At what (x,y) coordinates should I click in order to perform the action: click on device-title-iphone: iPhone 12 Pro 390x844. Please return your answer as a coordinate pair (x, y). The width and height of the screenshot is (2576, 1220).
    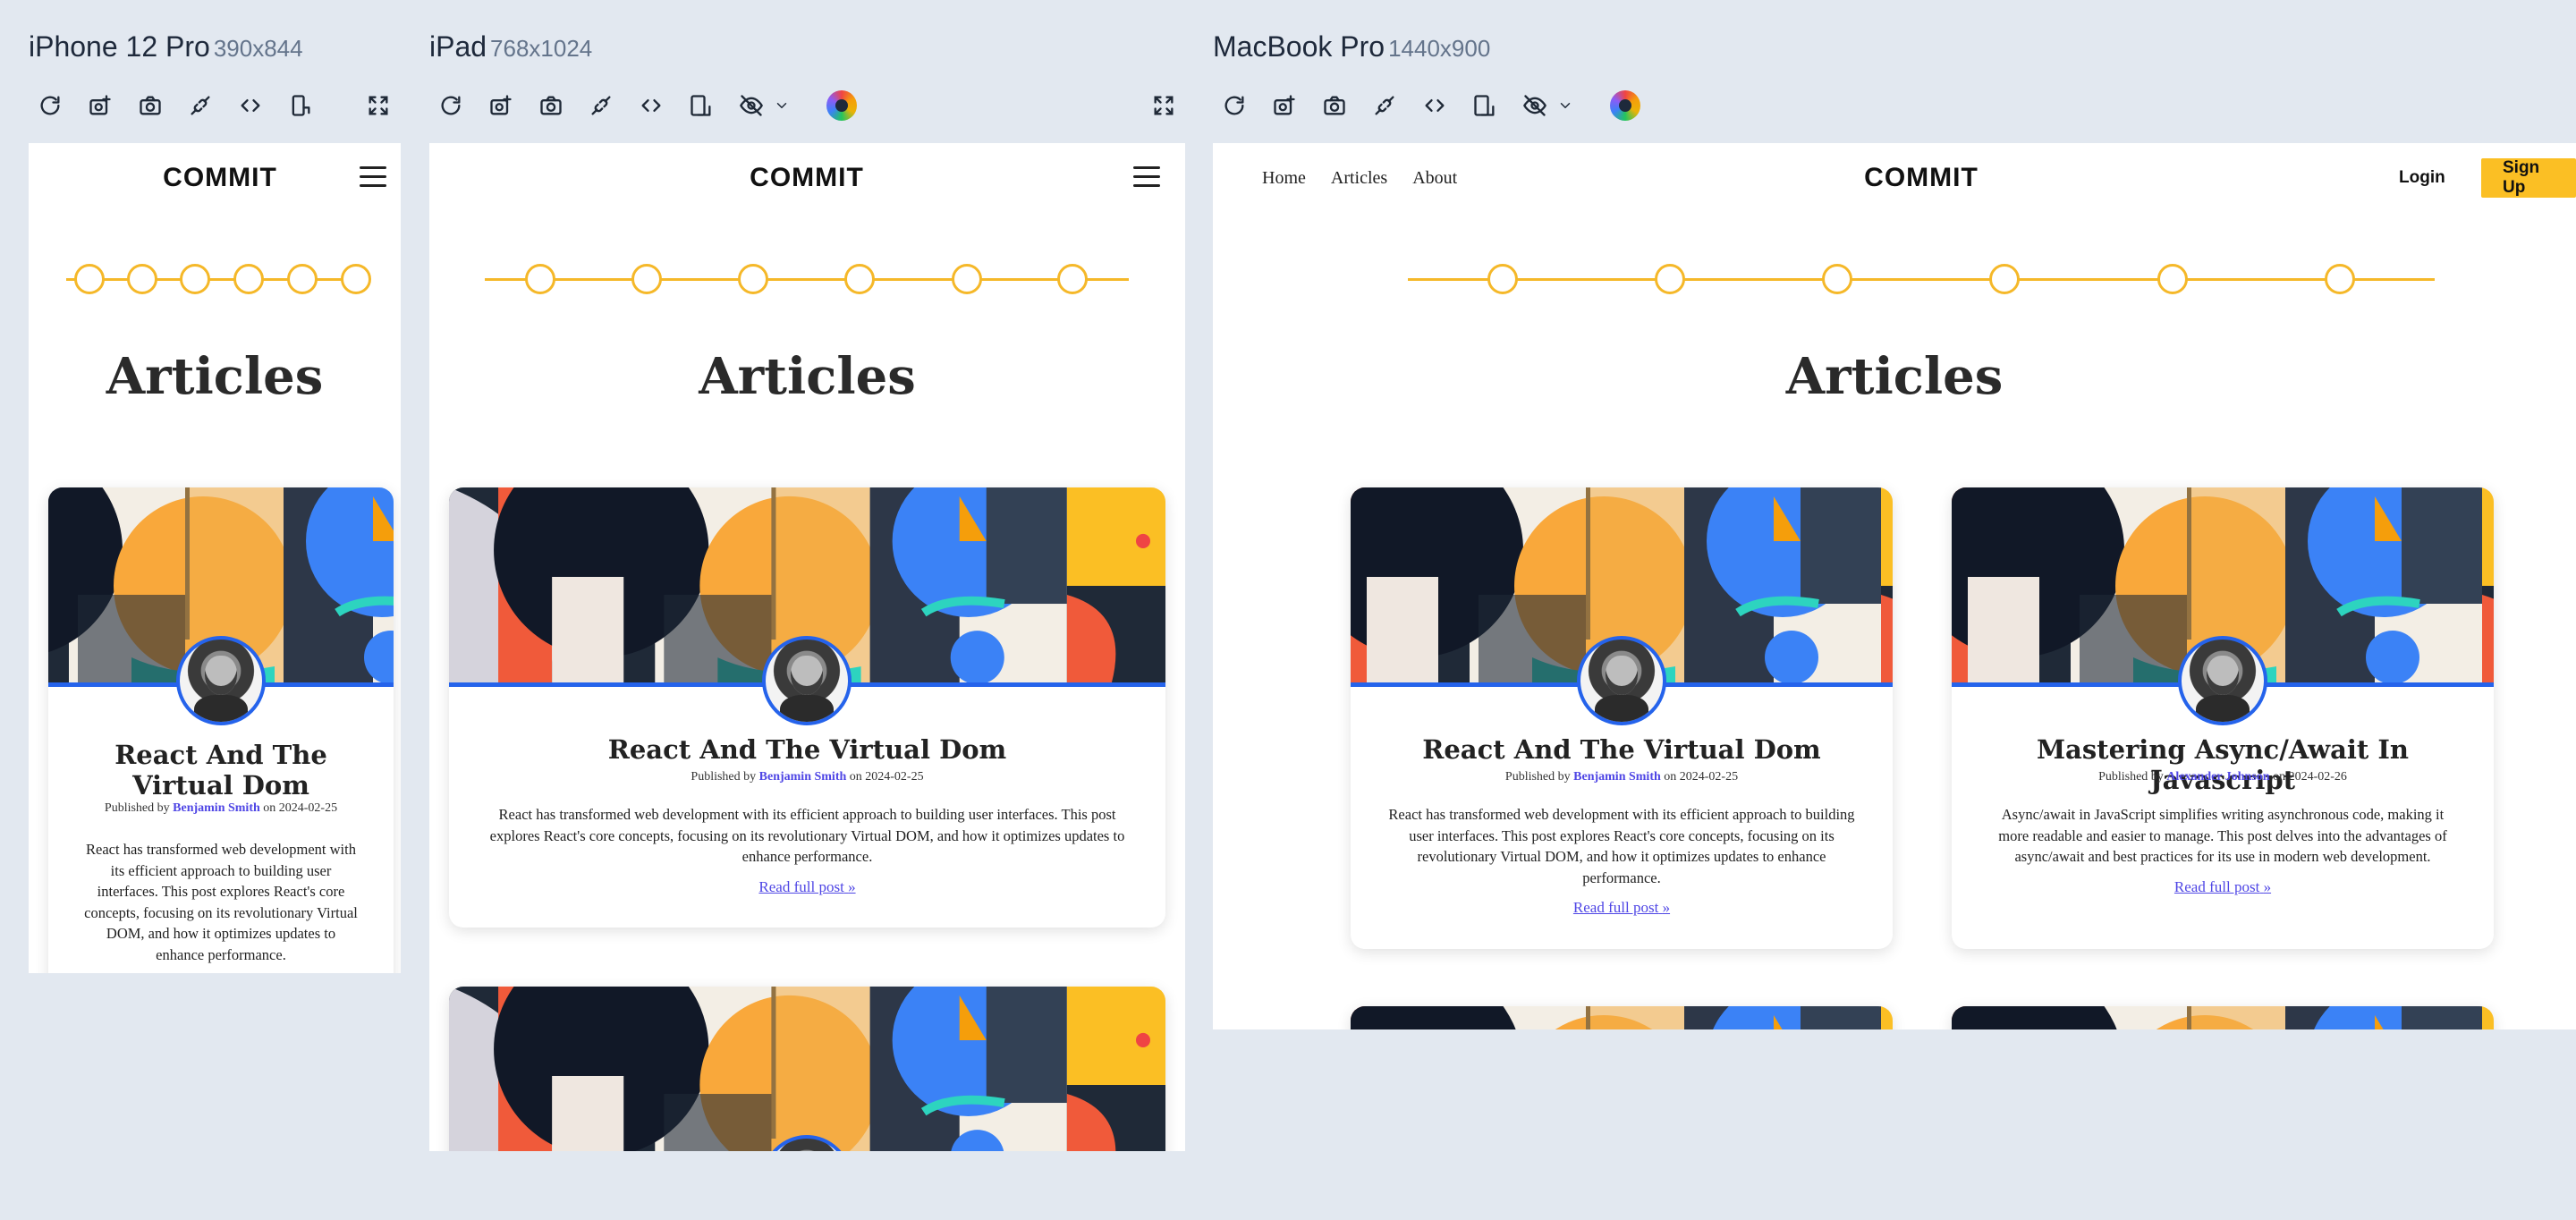
    Looking at the image, I should click on (166, 47).